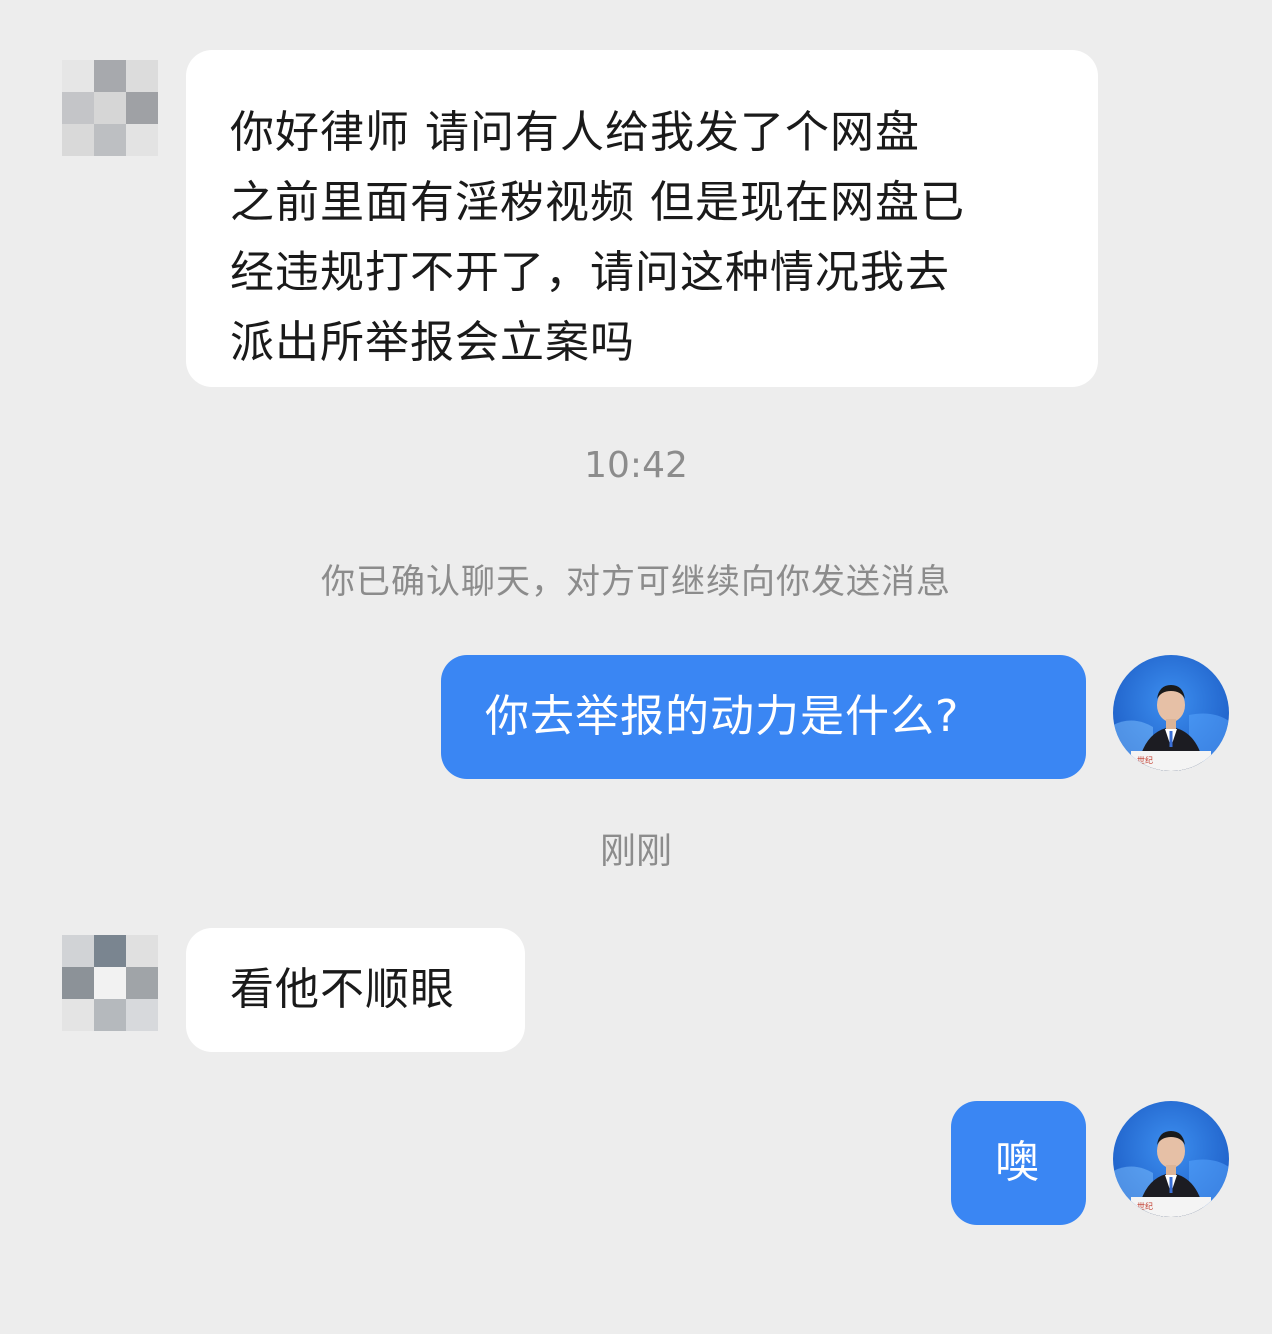  I want to click on message-bubble-outgoing: 噢, so click(1018, 1163).